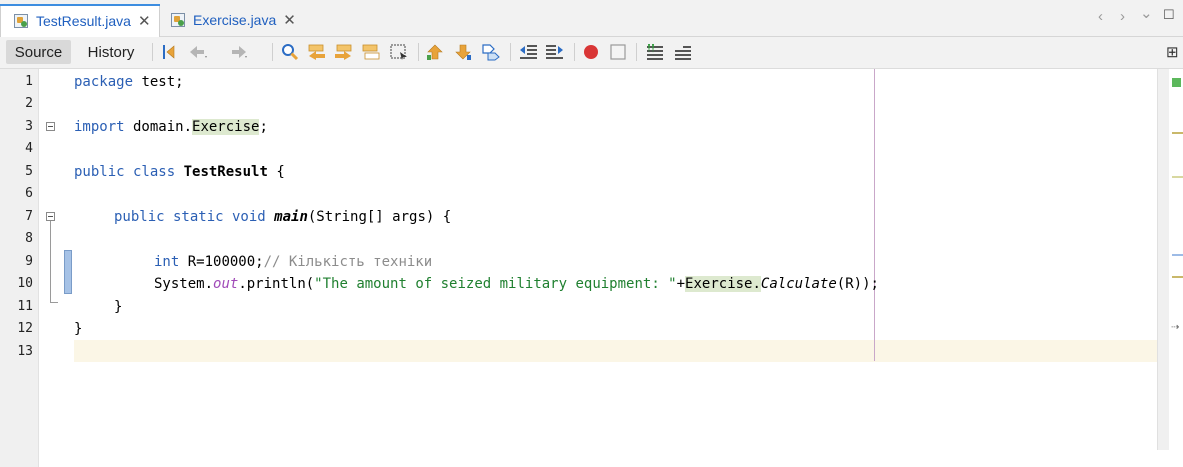  I want to click on code-text: test;, so click(158, 82).